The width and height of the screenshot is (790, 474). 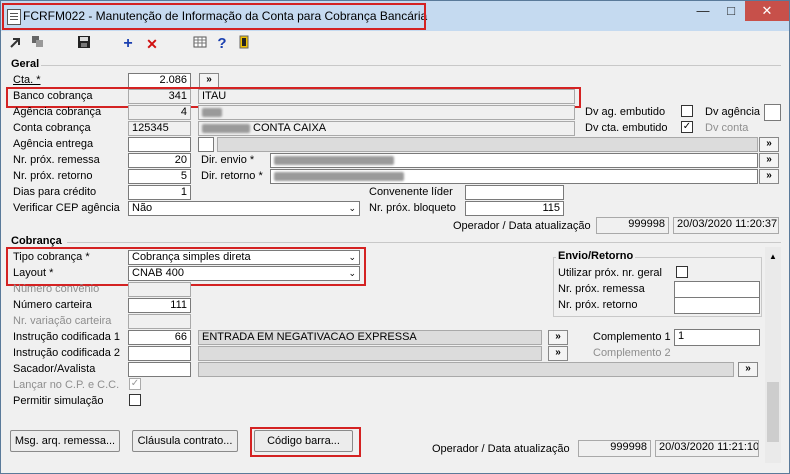 What do you see at coordinates (687, 111) in the screenshot?
I see `dv-ag-emb-checkbox` at bounding box center [687, 111].